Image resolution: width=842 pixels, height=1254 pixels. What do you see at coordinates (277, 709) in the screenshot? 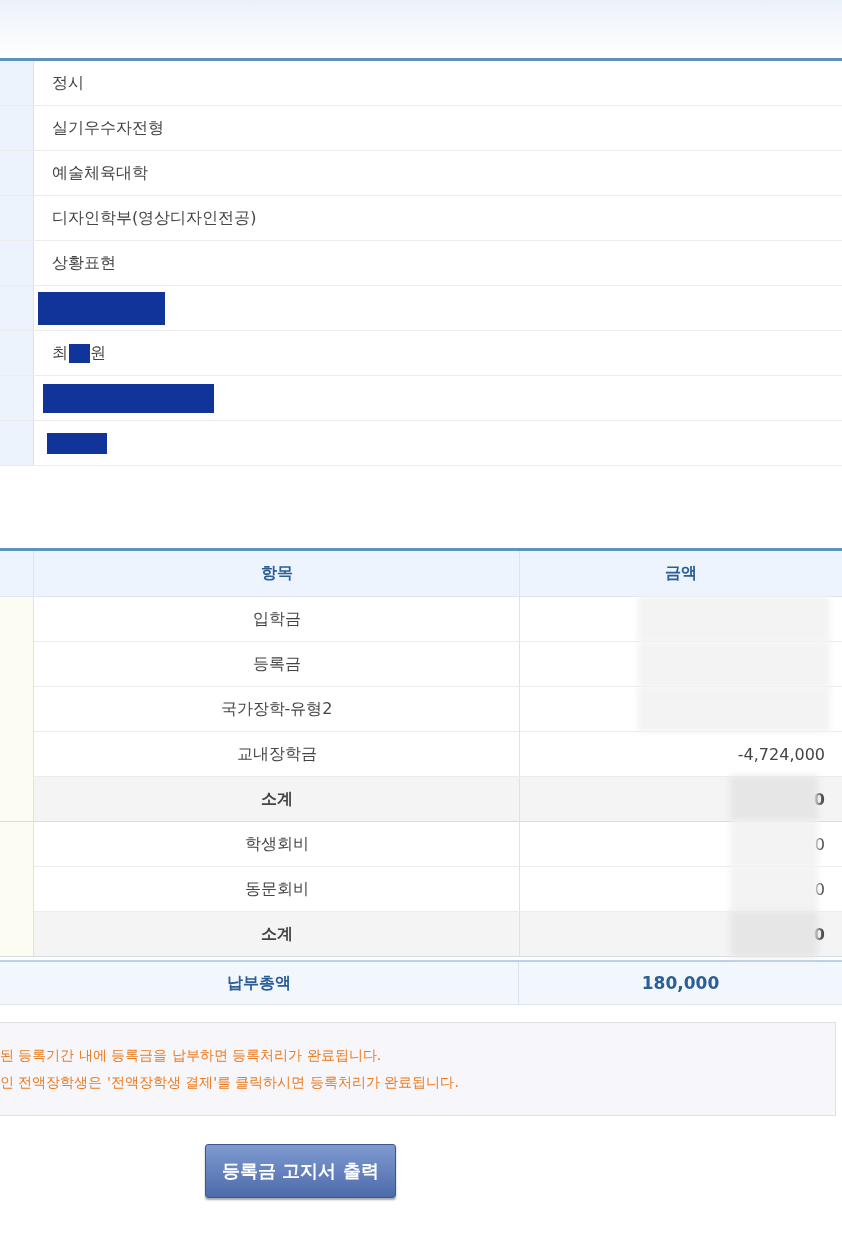
I see `table-cell: 국가장학-유형2` at bounding box center [277, 709].